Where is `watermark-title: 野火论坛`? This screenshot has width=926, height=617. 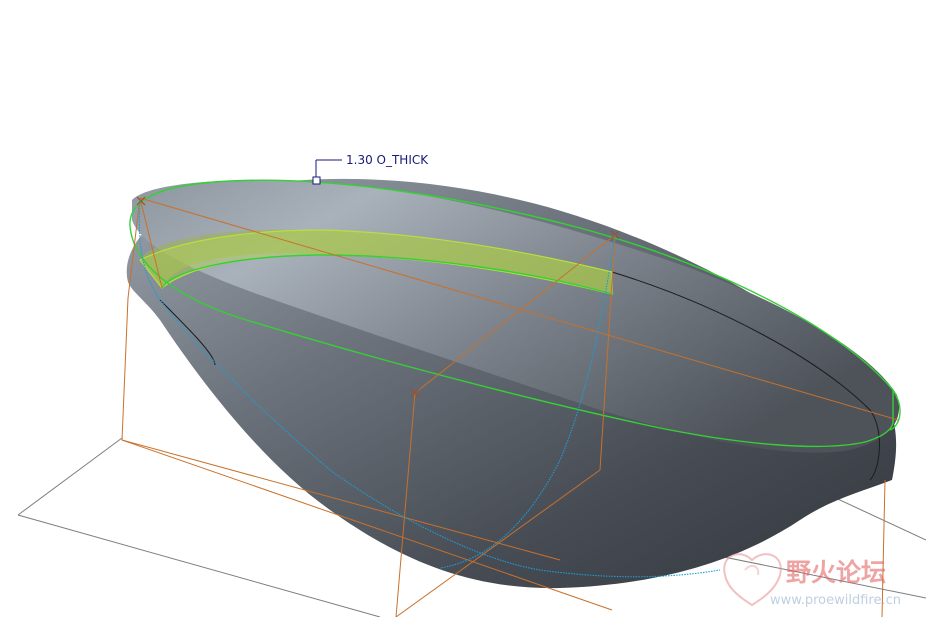
watermark-title: 野火论坛 is located at coordinates (836, 572).